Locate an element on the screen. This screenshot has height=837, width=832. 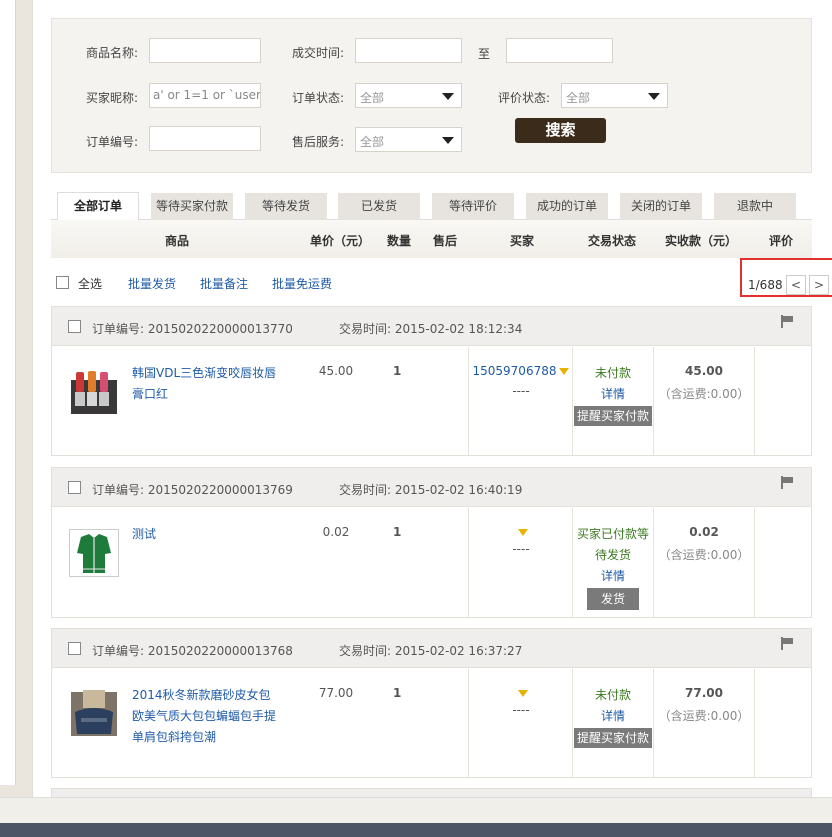
after-sale-select: 全部 is located at coordinates (408, 139).